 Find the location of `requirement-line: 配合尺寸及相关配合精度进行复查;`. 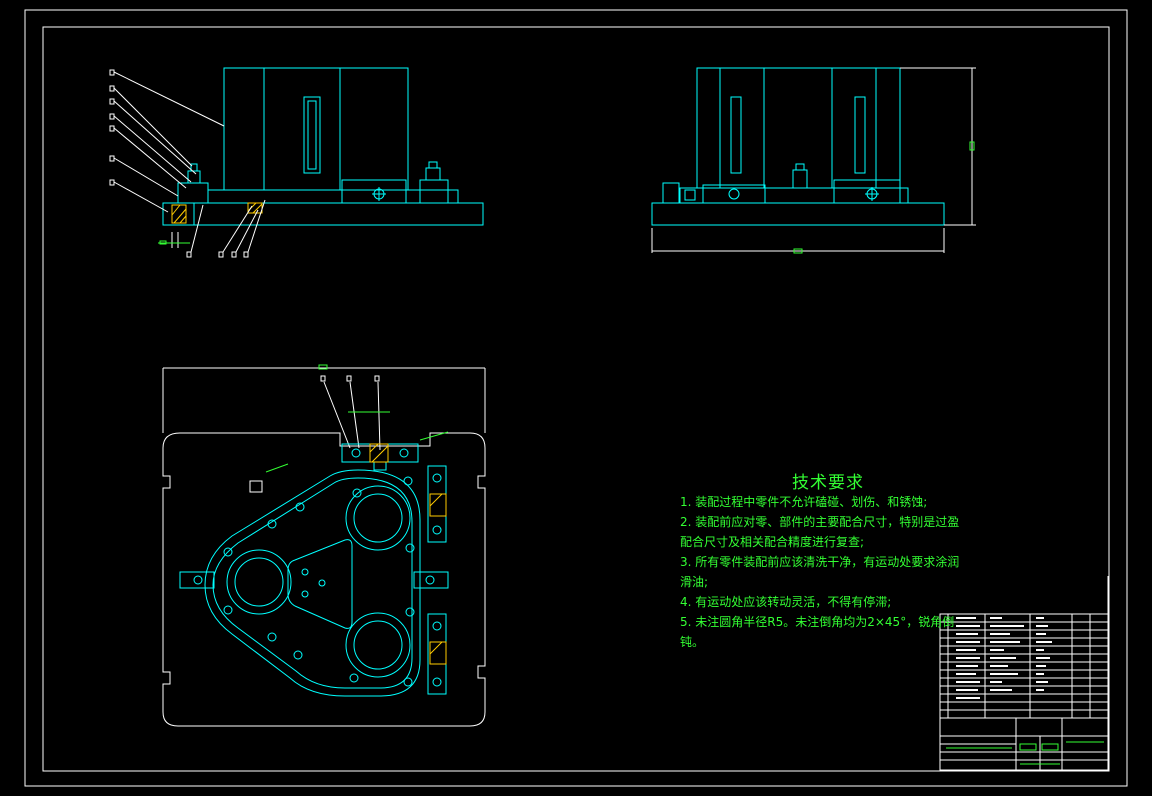

requirement-line: 配合尺寸及相关配合精度进行复查; is located at coordinates (772, 542).